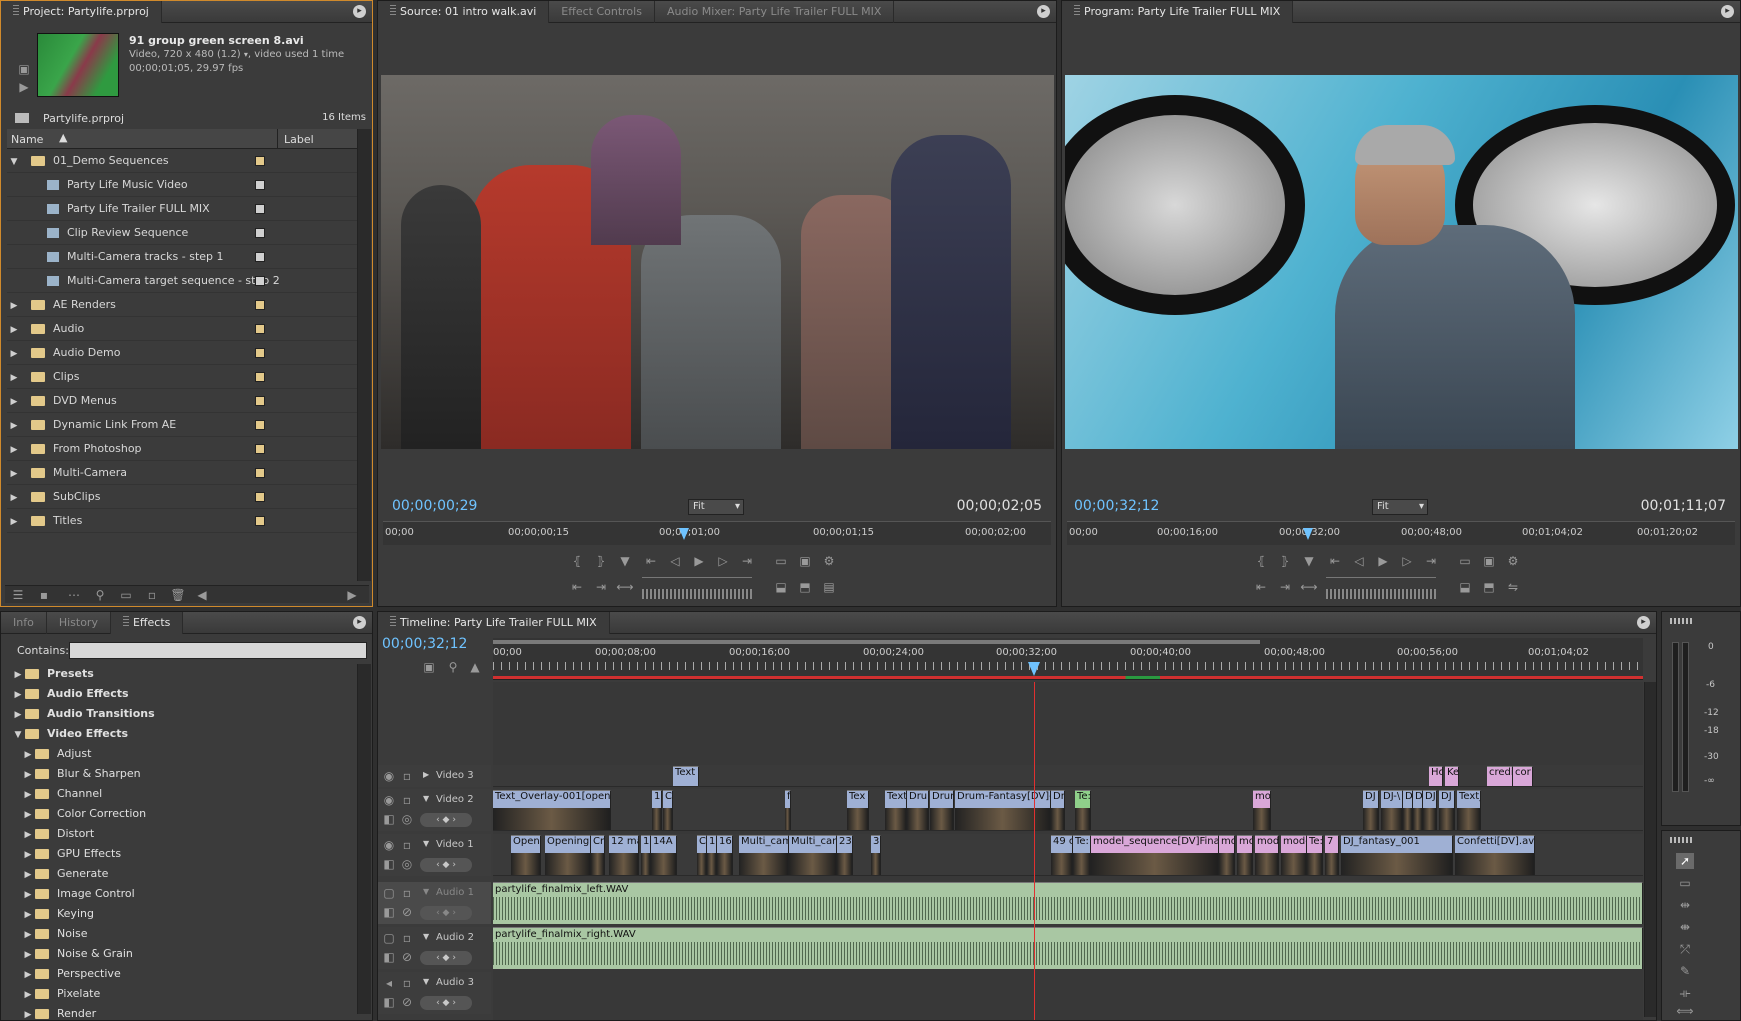  Describe the element at coordinates (781, 561) in the screenshot. I see `loop-icon: ▭` at that location.